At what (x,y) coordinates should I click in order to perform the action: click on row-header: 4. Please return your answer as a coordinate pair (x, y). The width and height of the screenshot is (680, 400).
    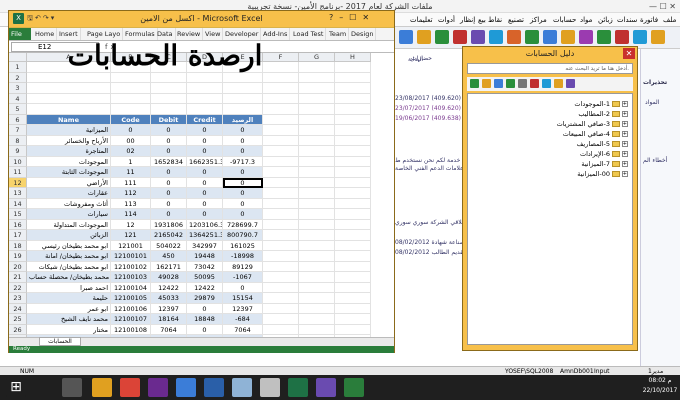
    Looking at the image, I should click on (18, 98).